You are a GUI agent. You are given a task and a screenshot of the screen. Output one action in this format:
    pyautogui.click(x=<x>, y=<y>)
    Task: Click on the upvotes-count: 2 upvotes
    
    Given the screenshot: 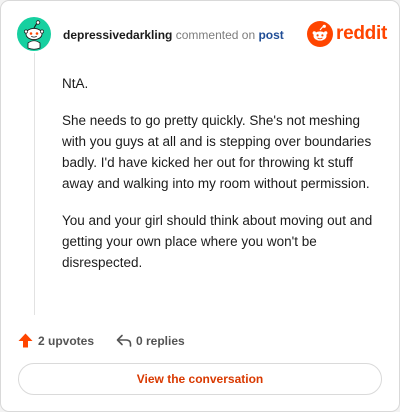 What is the action you would take?
    pyautogui.click(x=66, y=341)
    